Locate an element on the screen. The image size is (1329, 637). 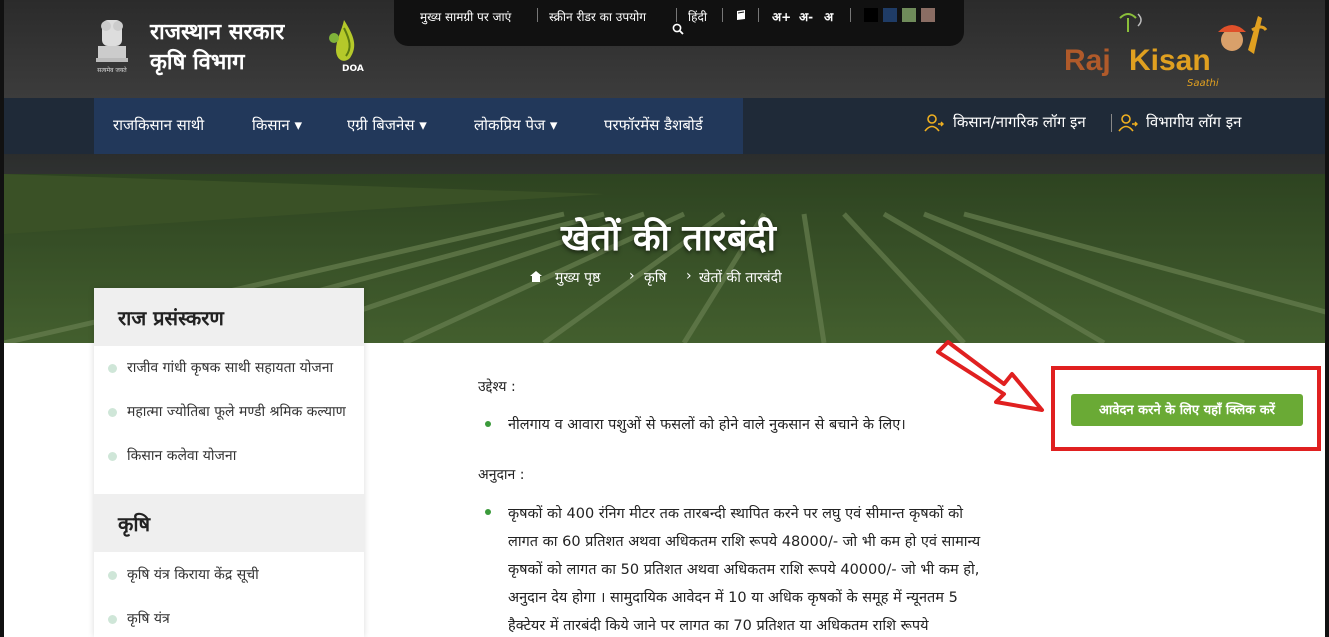
sidebar-item-krishi-yantra-kiraya: कृषि यंत्र किराया केंद्र सूची is located at coordinates (236, 574).